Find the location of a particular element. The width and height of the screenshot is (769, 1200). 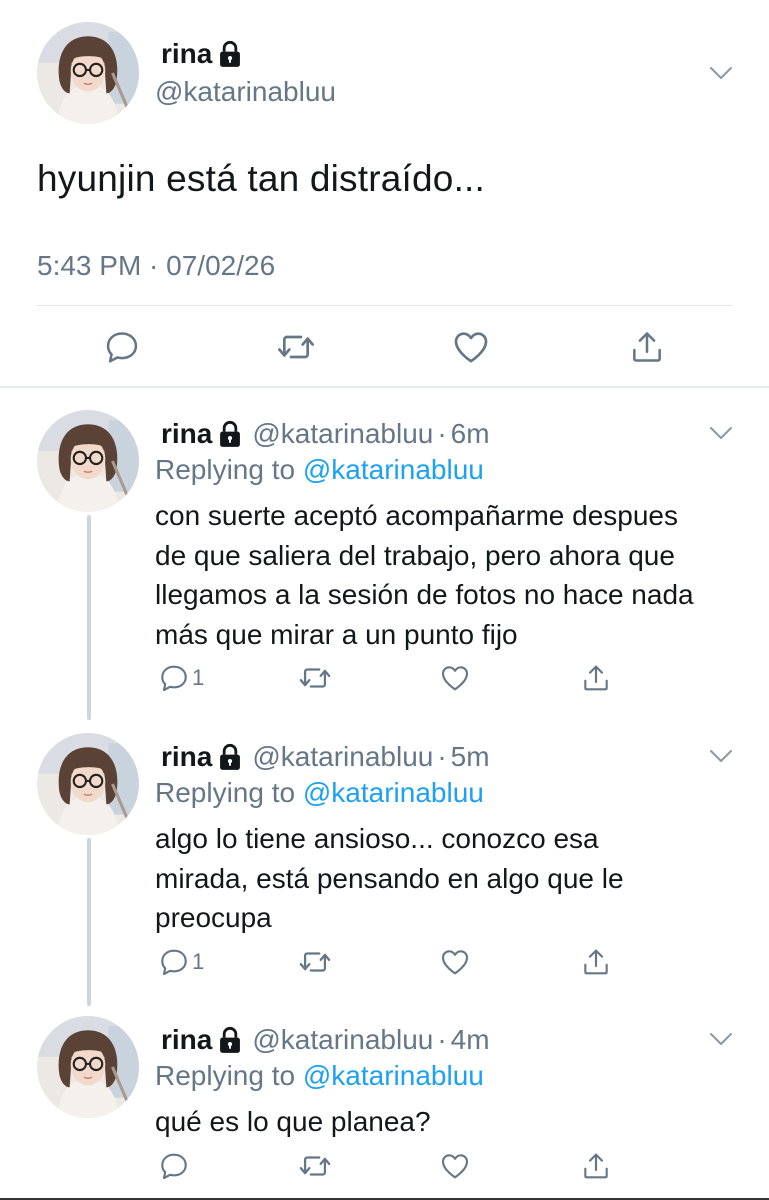

display-name-text: rina is located at coordinates (186, 54).